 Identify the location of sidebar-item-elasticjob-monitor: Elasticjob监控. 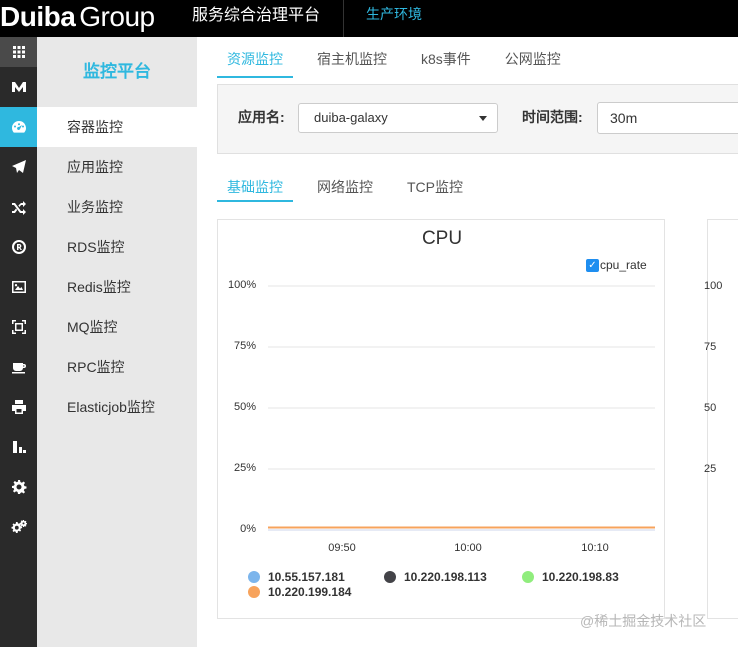
(117, 407).